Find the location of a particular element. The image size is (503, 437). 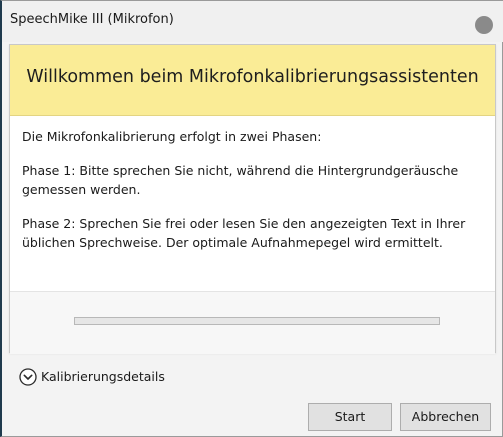

title-bar: SpeechMike III (Mikrofon) is located at coordinates (252, 21).